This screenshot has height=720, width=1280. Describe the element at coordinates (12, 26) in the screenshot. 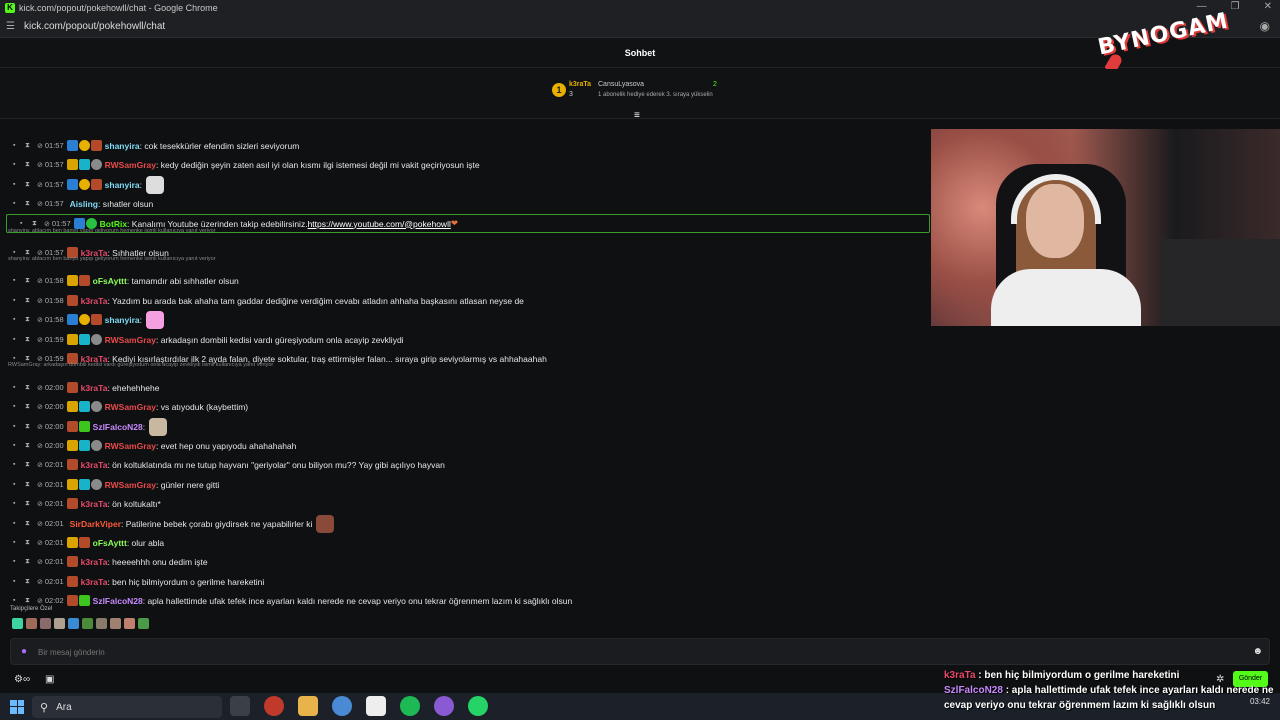

I see `site-settings-icon: ☰` at that location.